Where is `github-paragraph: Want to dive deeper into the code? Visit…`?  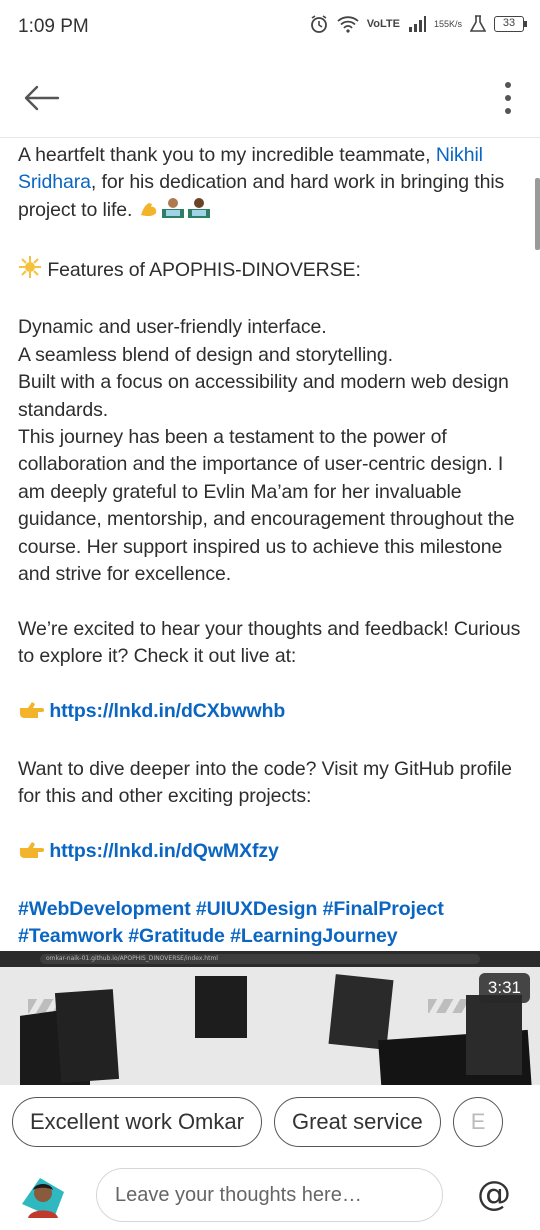
github-paragraph: Want to dive deeper into the code? Visit… is located at coordinates (265, 782).